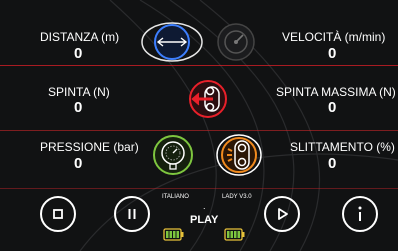  Describe the element at coordinates (342, 147) in the screenshot. I see `slittamento-label: SLITTAMENTO (%)` at that location.